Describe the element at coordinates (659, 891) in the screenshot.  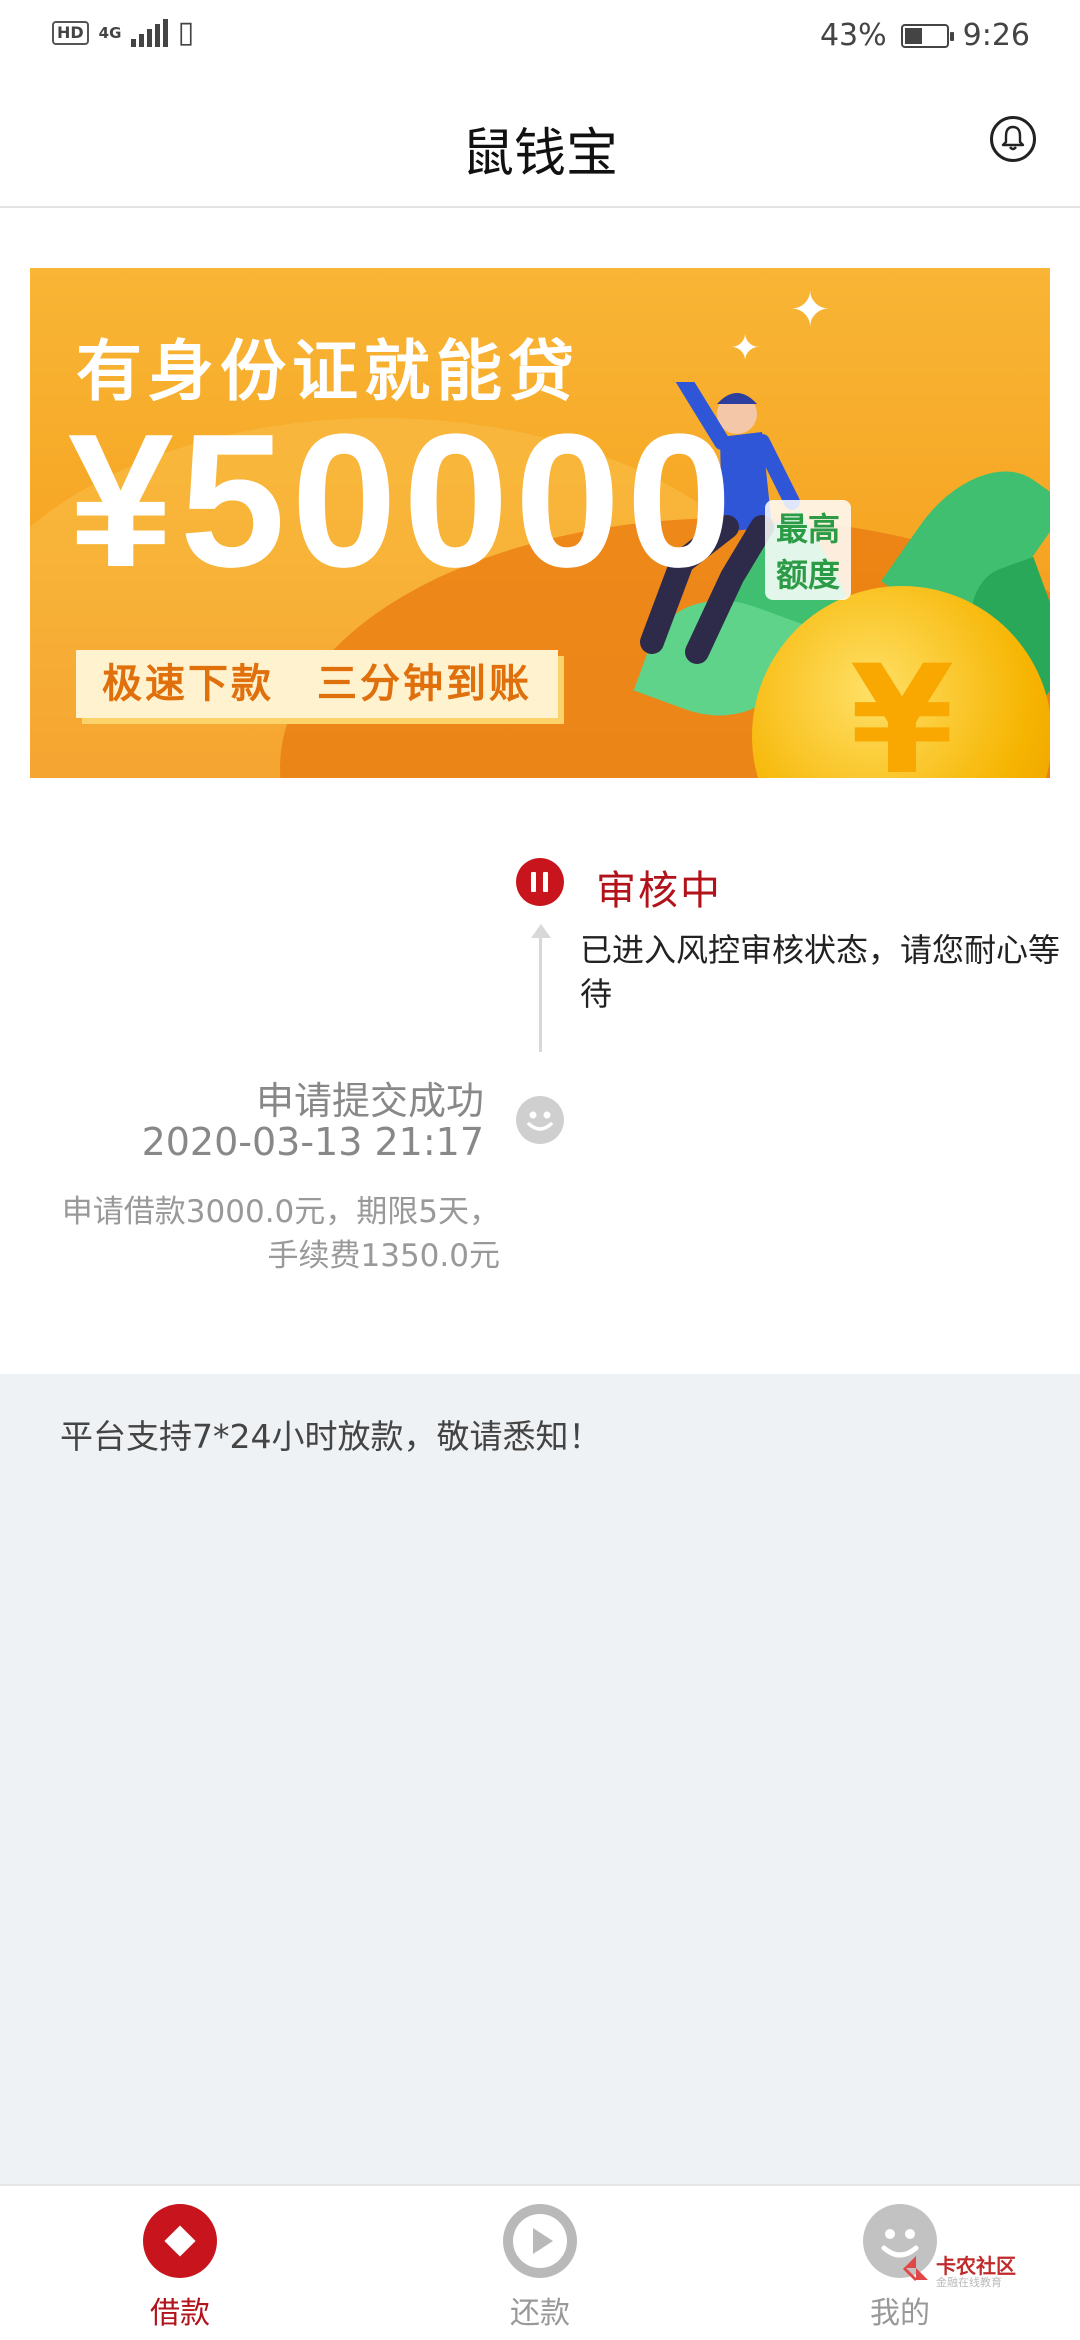
I see `status-title: 审核中` at that location.